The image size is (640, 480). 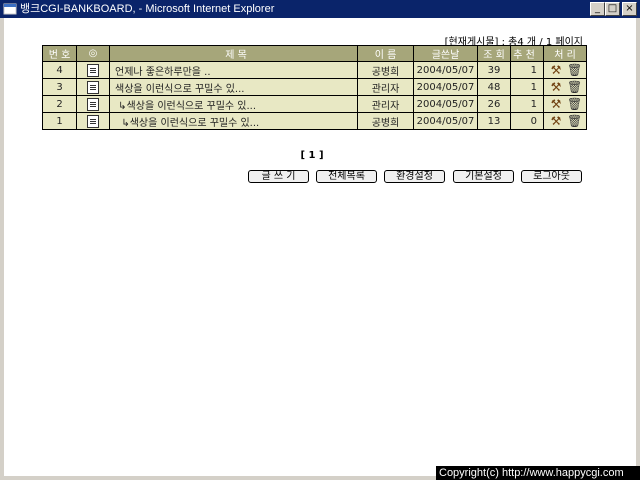 I want to click on window-frame-left, so click(x=2, y=249).